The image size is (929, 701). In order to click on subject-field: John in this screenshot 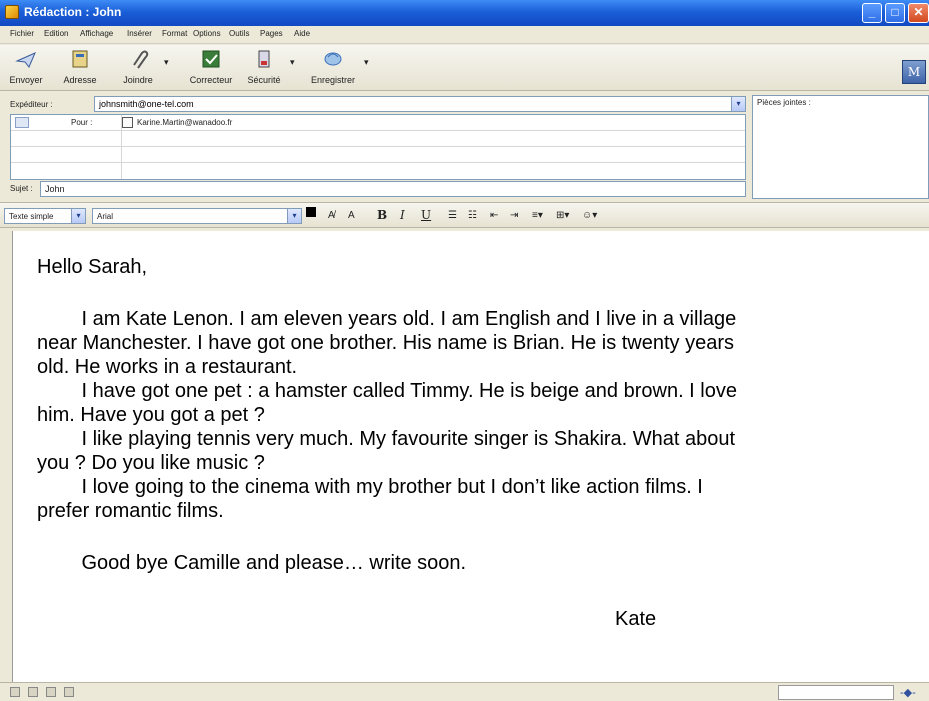, I will do `click(393, 189)`.